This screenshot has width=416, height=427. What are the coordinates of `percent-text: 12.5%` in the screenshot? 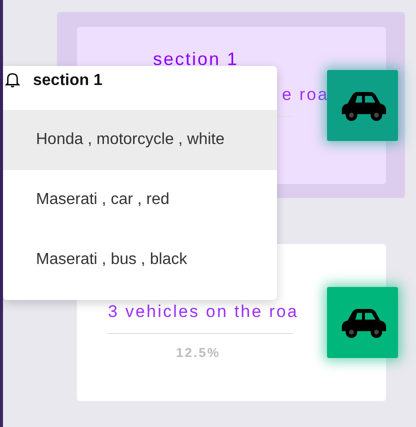 It's located at (198, 352).